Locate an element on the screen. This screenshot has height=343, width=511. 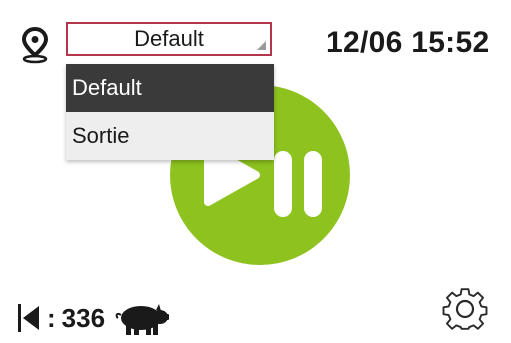
counter-value: 336 is located at coordinates (83, 317).